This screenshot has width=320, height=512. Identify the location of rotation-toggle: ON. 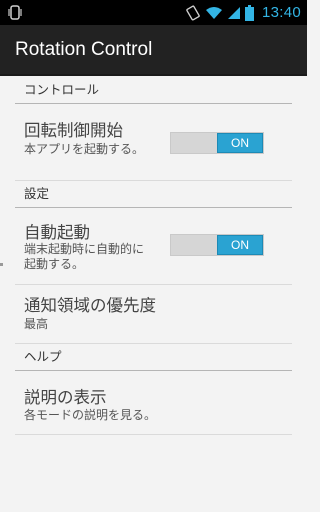
(217, 143).